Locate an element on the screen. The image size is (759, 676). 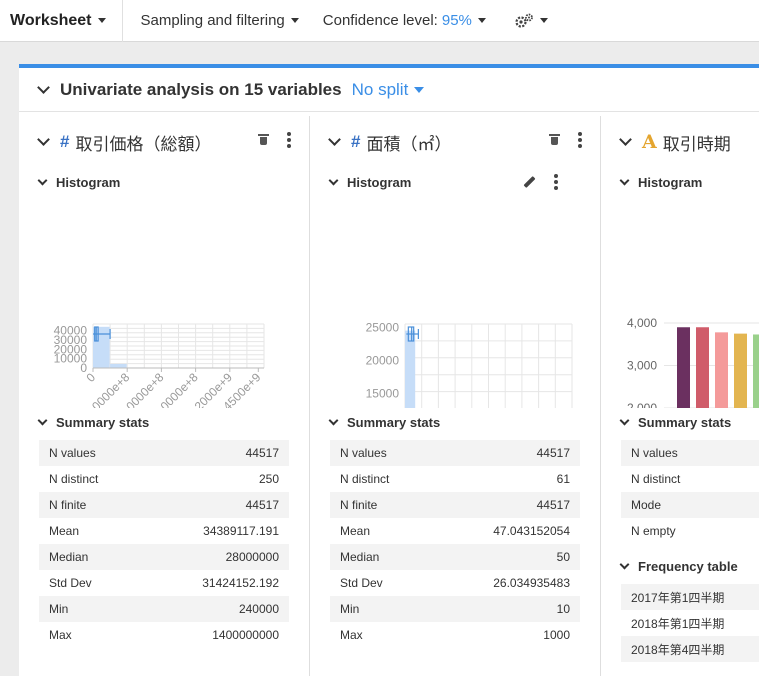
stat-value: 34389117.191 is located at coordinates (241, 531).